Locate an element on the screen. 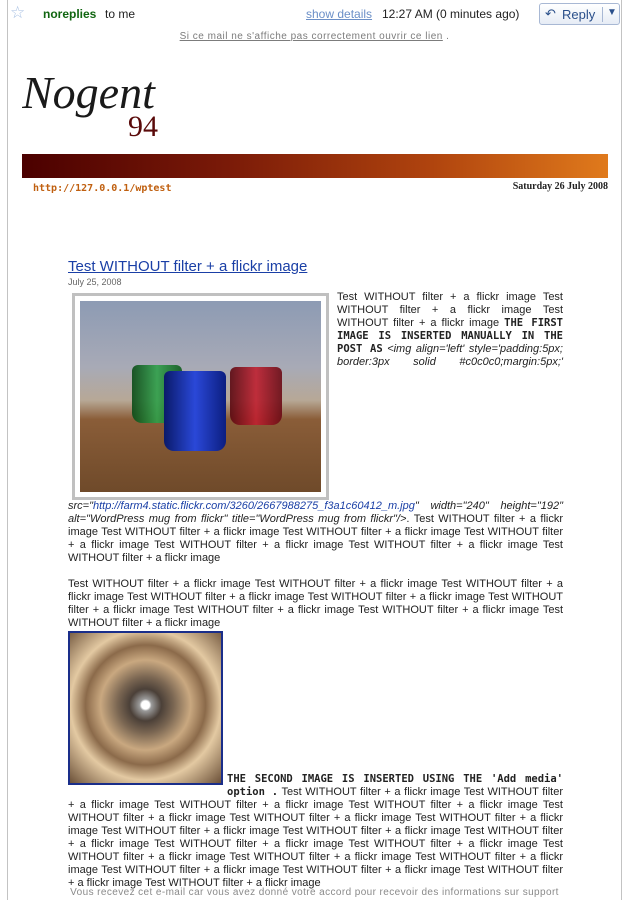  reply-separator is located at coordinates (602, 14).